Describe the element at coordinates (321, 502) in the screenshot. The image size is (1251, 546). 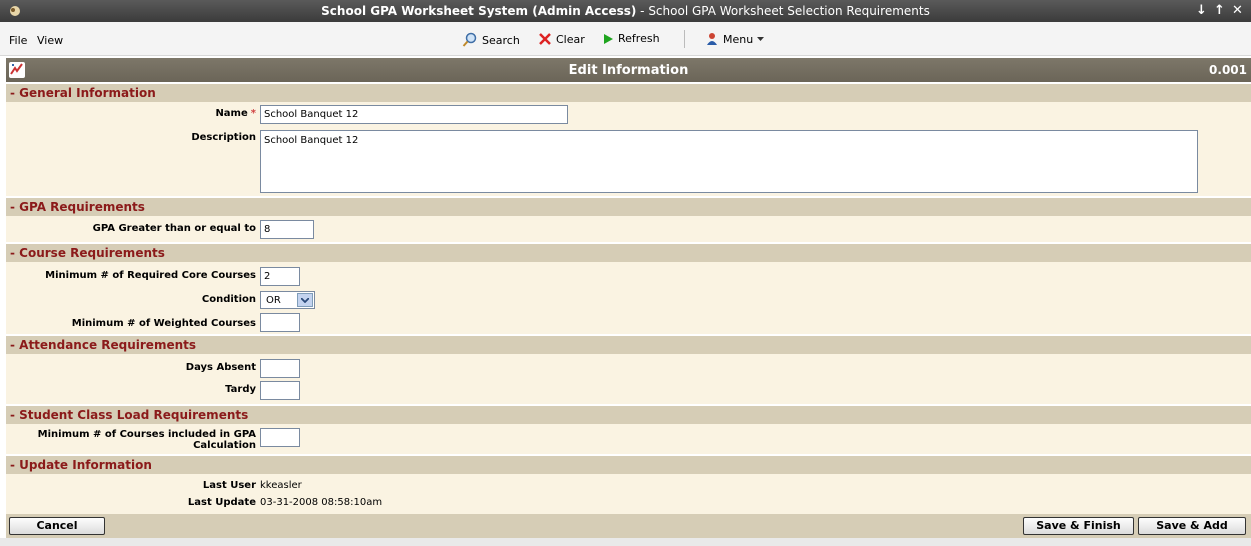
I see `last-update-value: 03-31-2008 08:58:10am` at that location.